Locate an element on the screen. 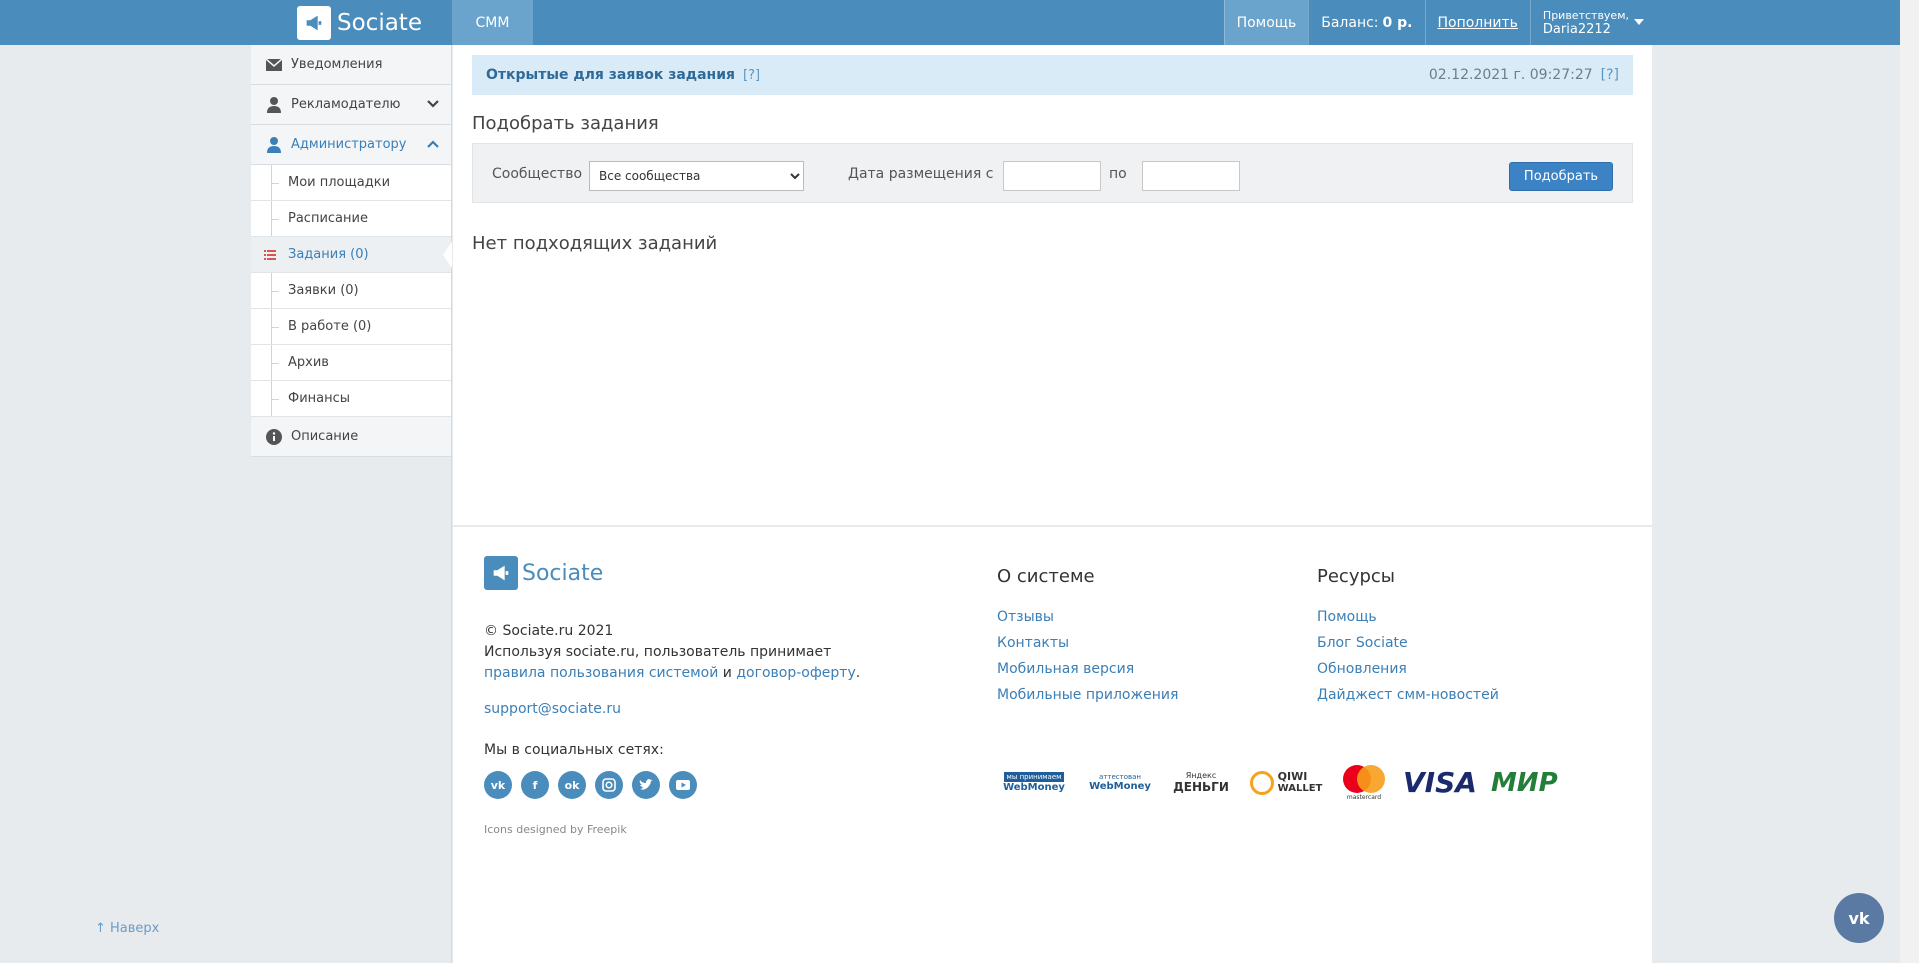  visa-logo: VISA is located at coordinates (1440, 782).